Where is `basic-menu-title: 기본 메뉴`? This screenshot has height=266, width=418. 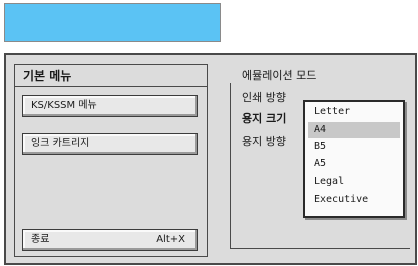
basic-menu-title: 기본 메뉴 is located at coordinates (47, 76).